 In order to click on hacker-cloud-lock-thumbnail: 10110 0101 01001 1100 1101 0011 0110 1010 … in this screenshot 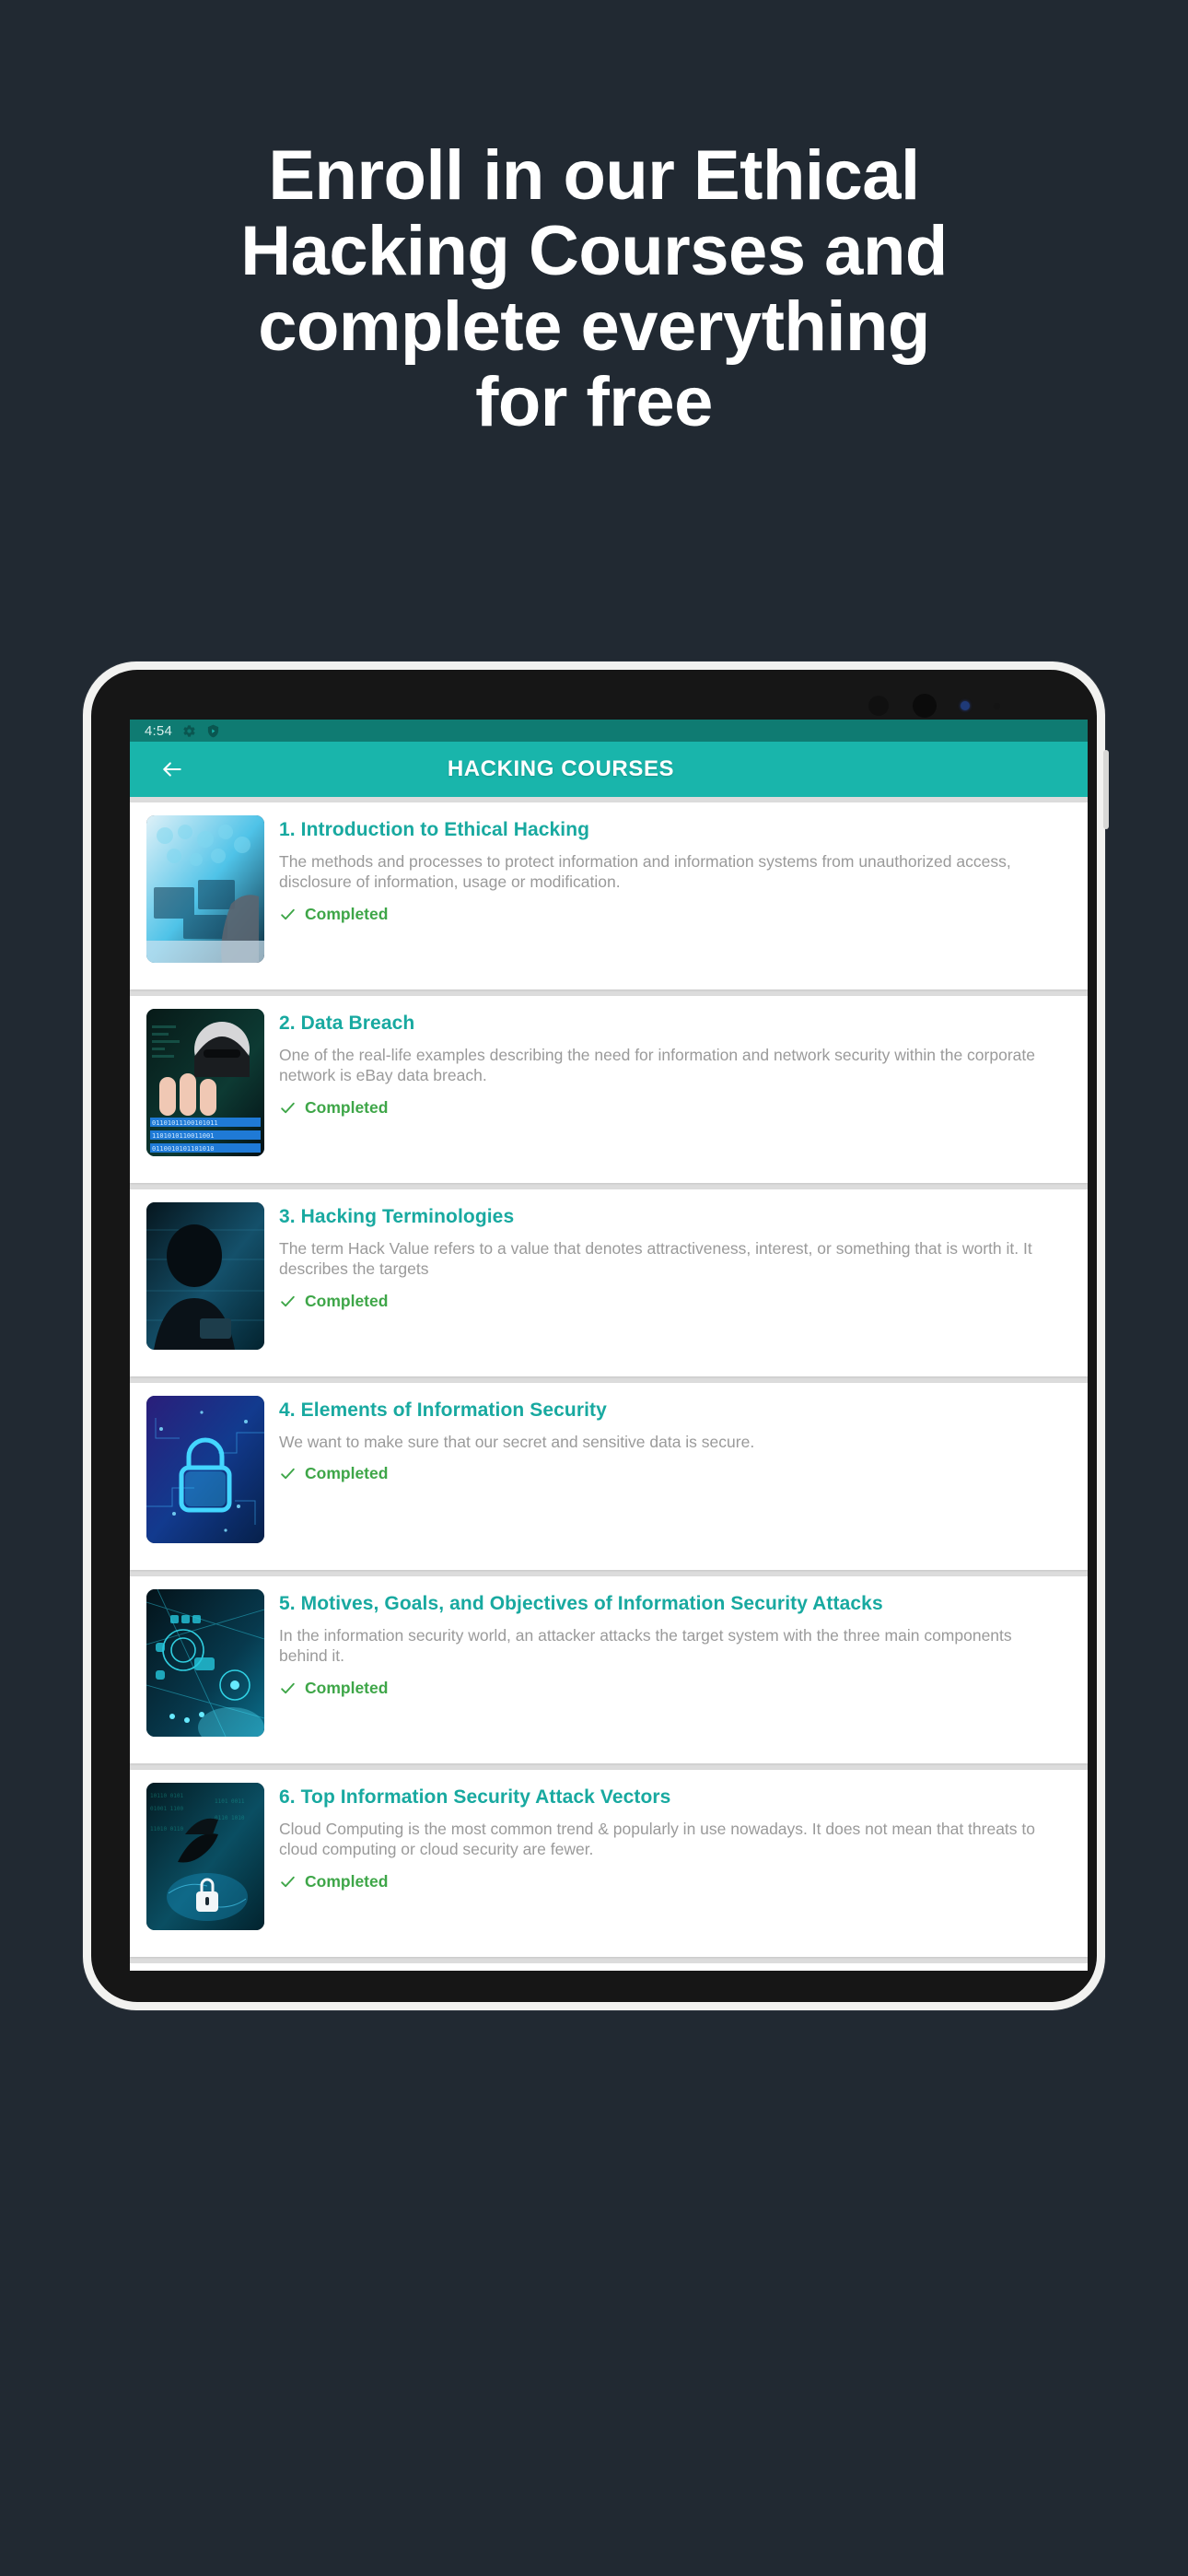, I will do `click(205, 1856)`.